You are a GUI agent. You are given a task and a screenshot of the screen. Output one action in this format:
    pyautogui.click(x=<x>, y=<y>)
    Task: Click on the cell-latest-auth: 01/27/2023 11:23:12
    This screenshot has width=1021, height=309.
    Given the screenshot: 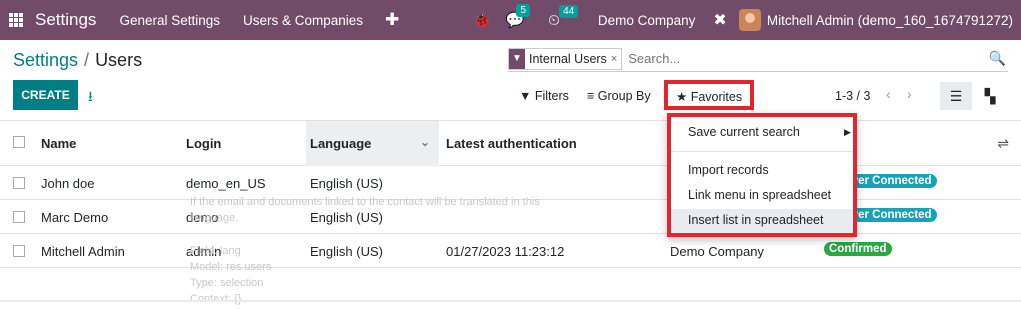 What is the action you would take?
    pyautogui.click(x=505, y=251)
    